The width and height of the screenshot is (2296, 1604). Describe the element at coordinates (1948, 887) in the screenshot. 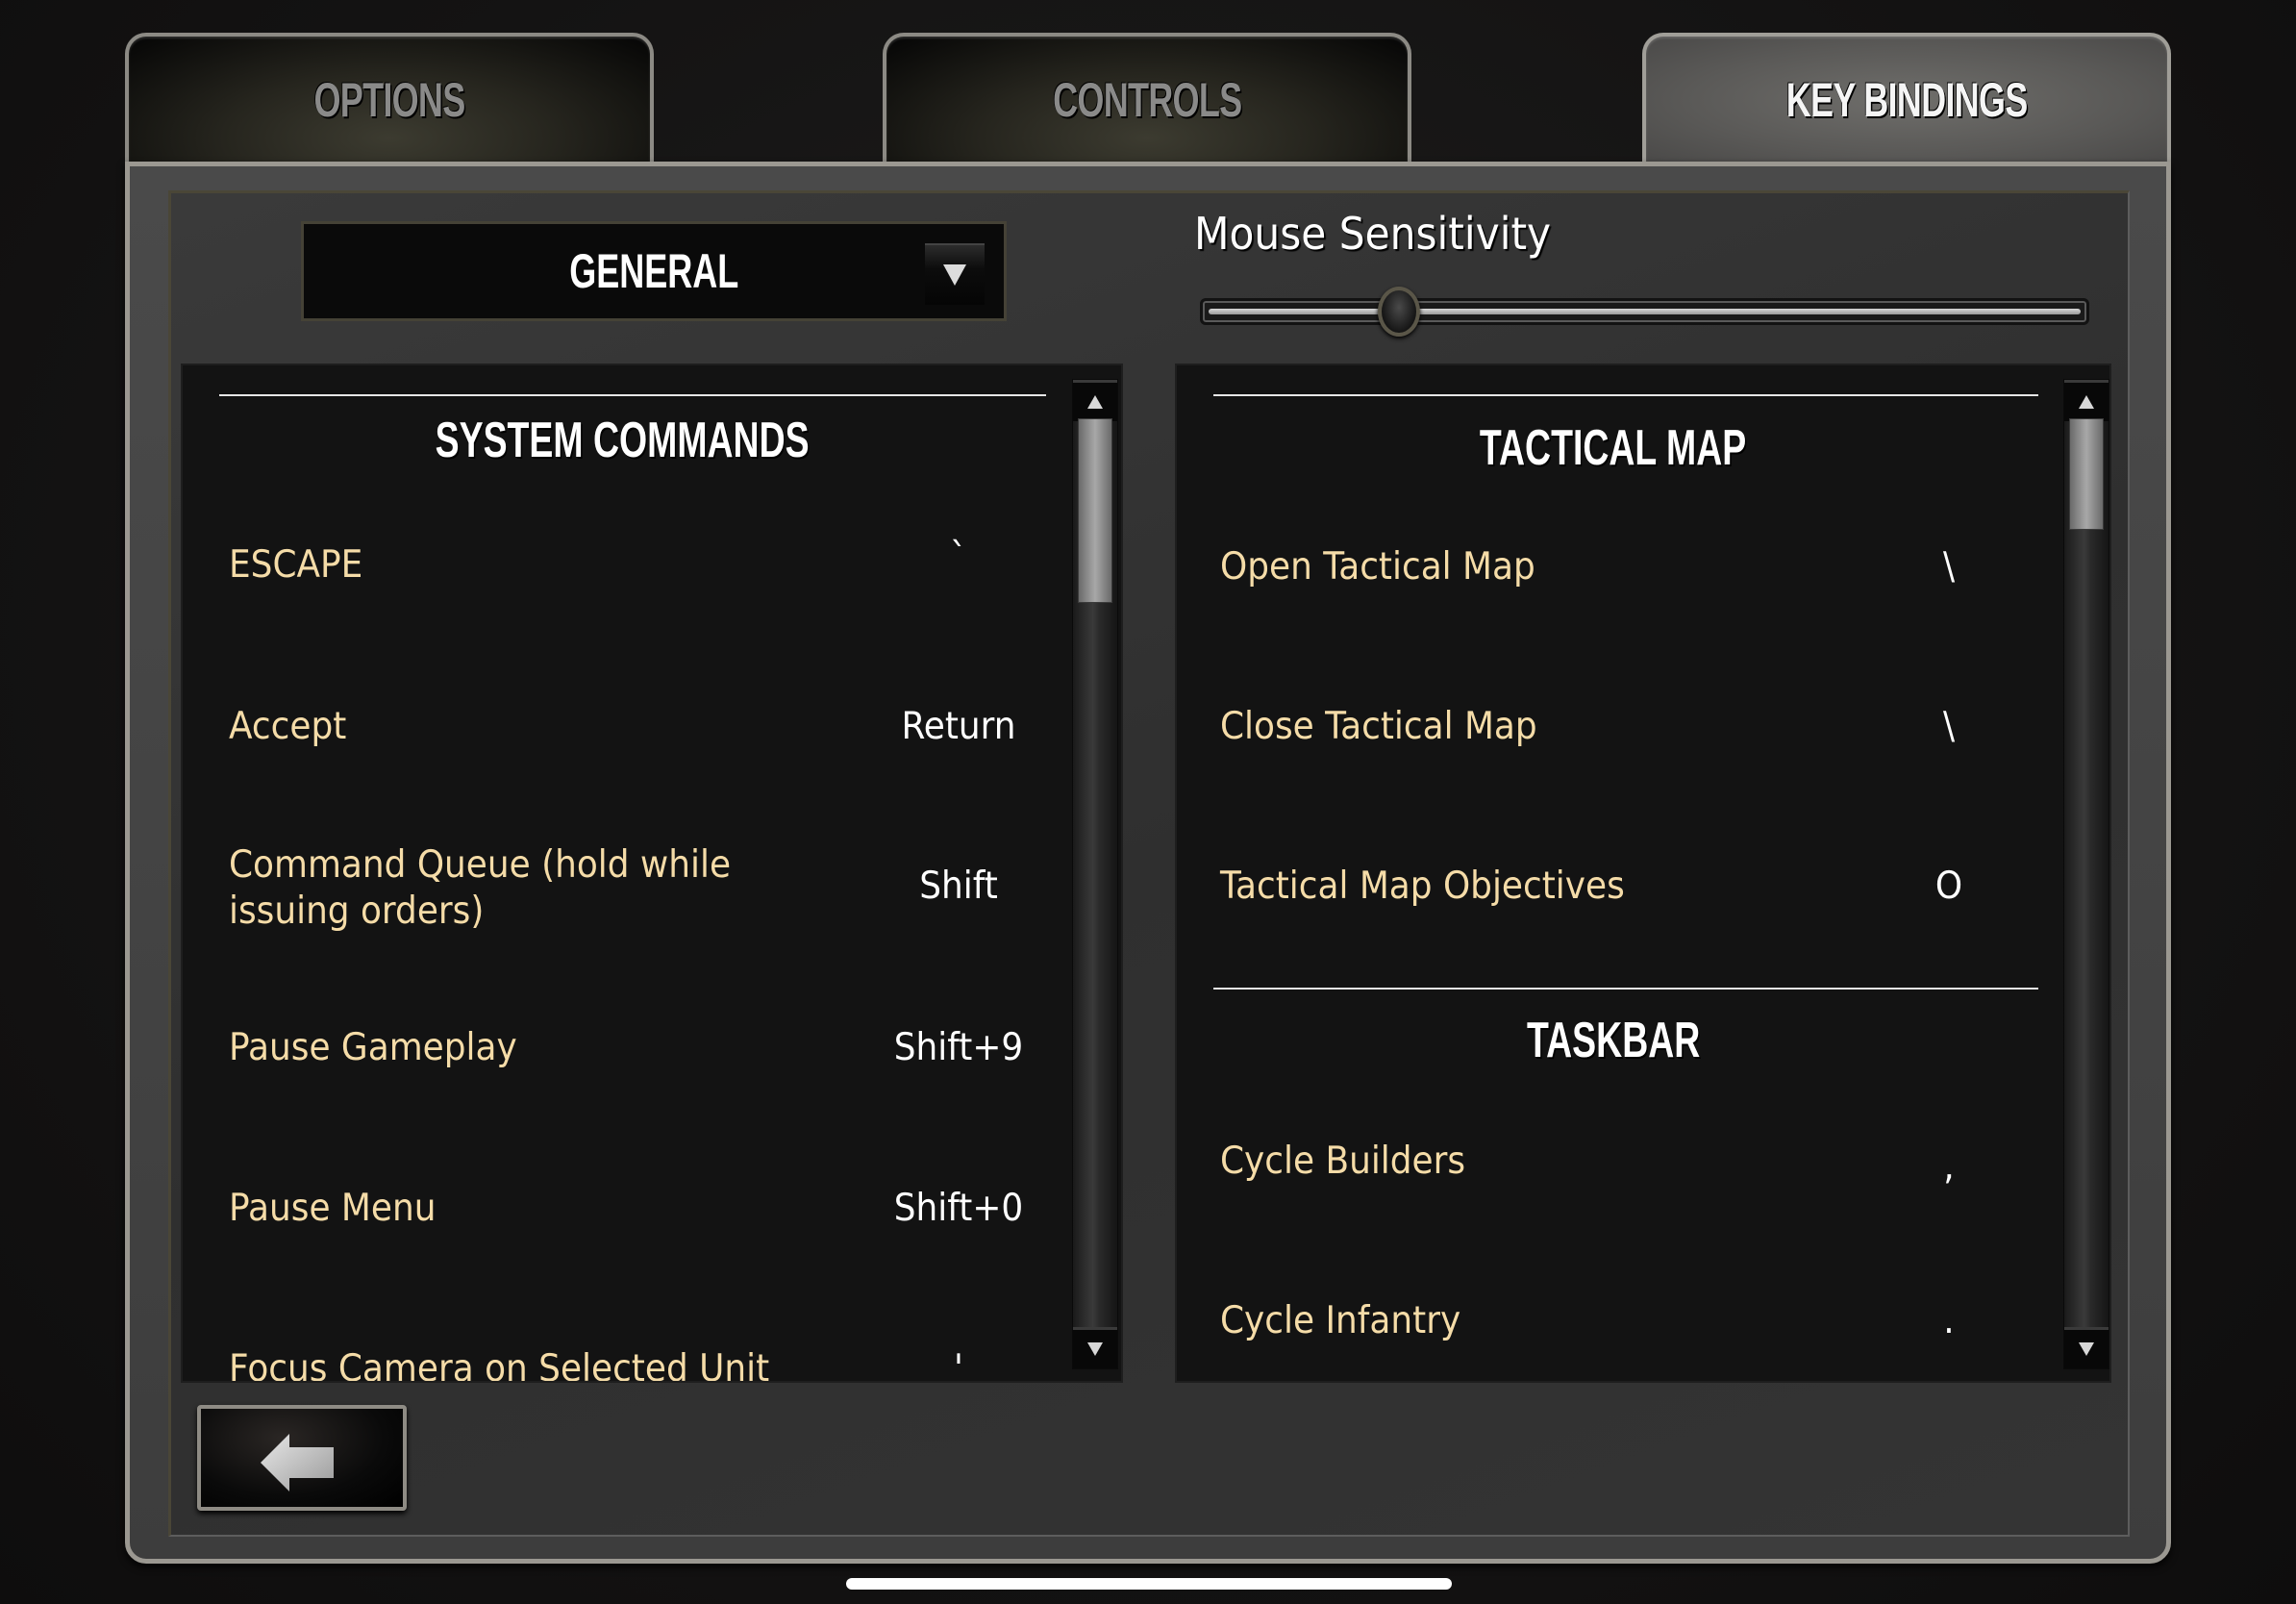

I see `binding-key: O` at that location.